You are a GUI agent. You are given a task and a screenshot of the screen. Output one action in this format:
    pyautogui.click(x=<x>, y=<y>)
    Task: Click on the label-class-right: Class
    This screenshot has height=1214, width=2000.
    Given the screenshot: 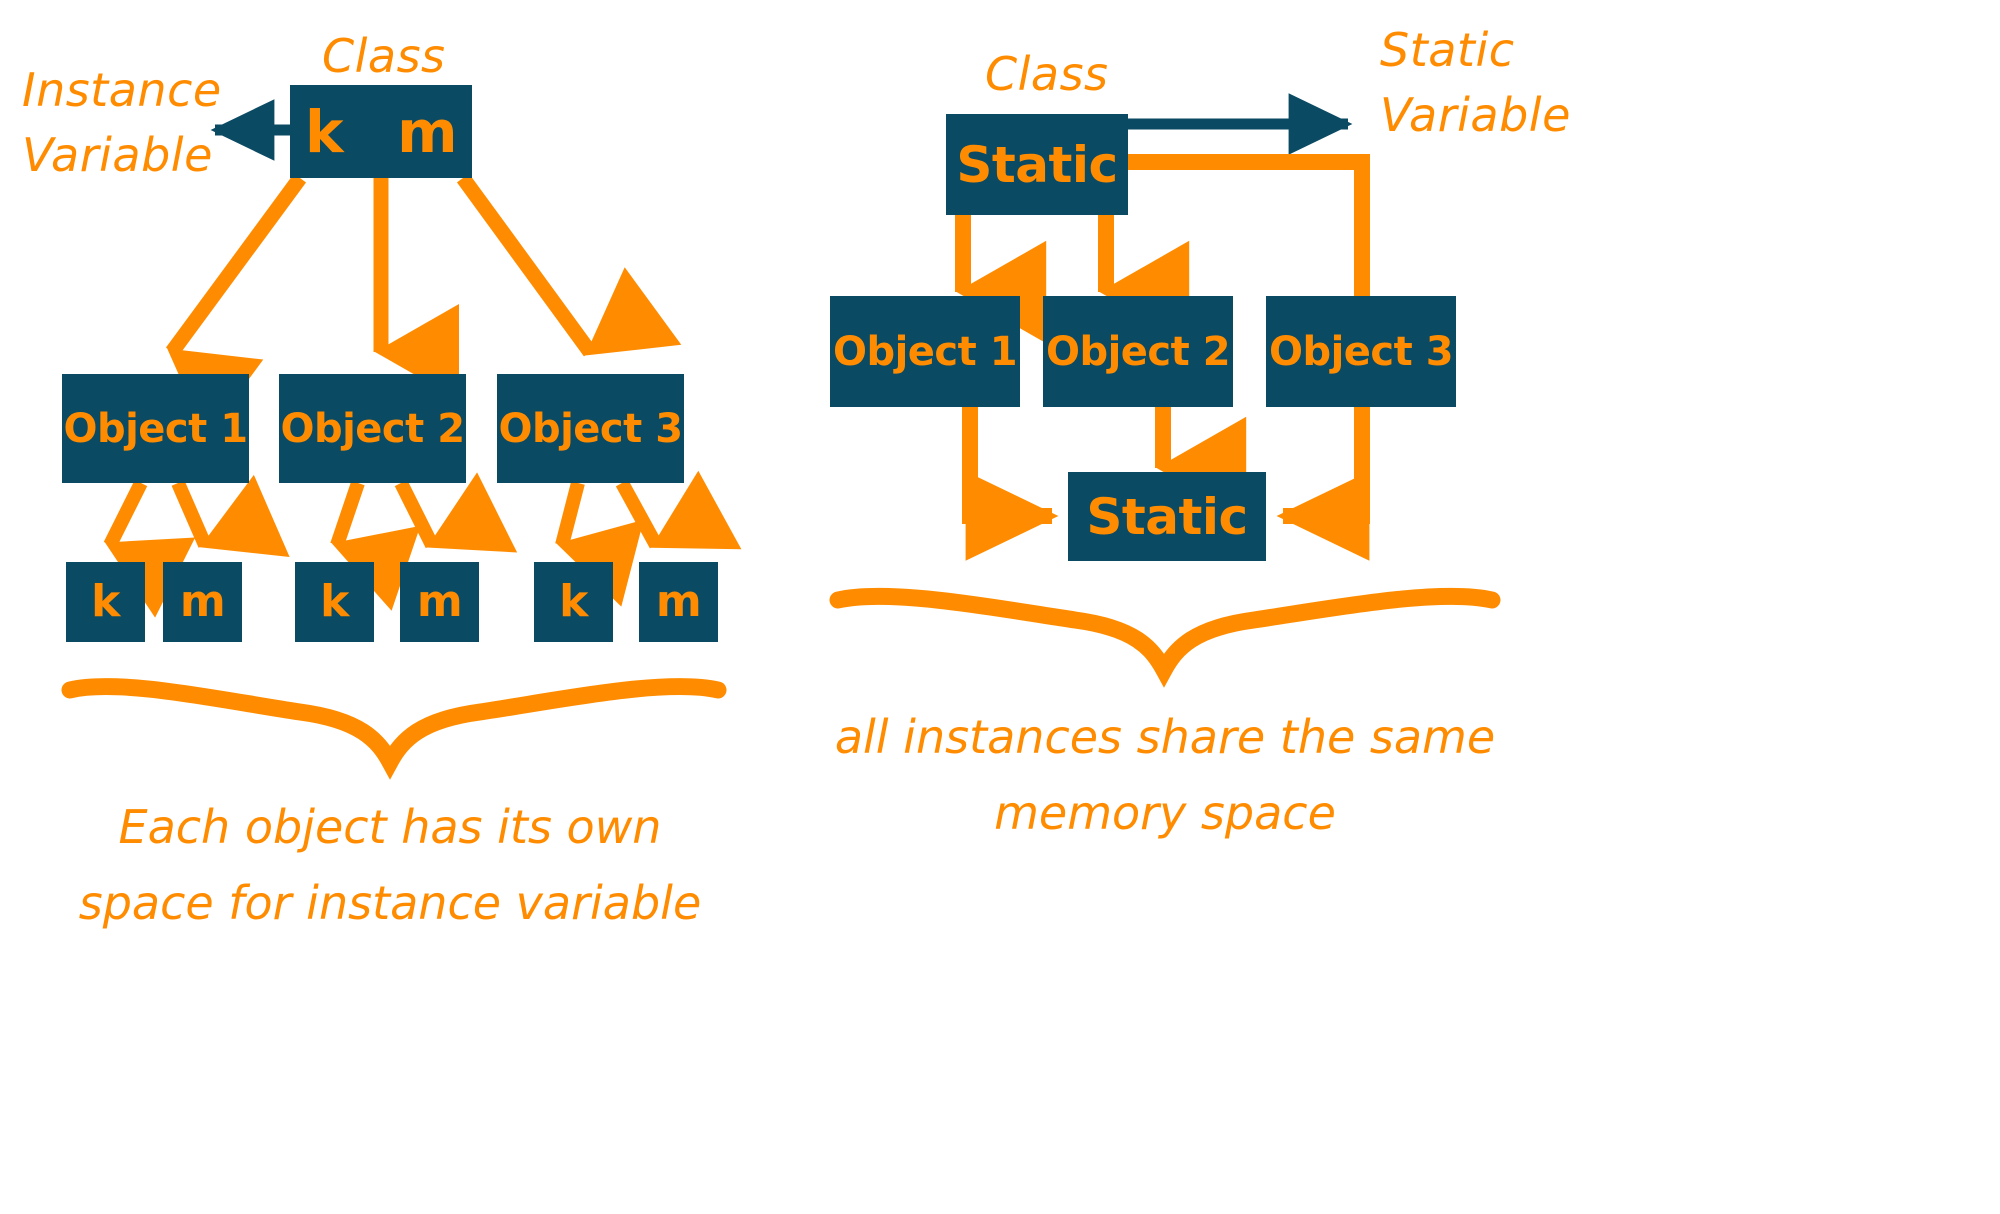 What is the action you would take?
    pyautogui.click(x=1047, y=74)
    